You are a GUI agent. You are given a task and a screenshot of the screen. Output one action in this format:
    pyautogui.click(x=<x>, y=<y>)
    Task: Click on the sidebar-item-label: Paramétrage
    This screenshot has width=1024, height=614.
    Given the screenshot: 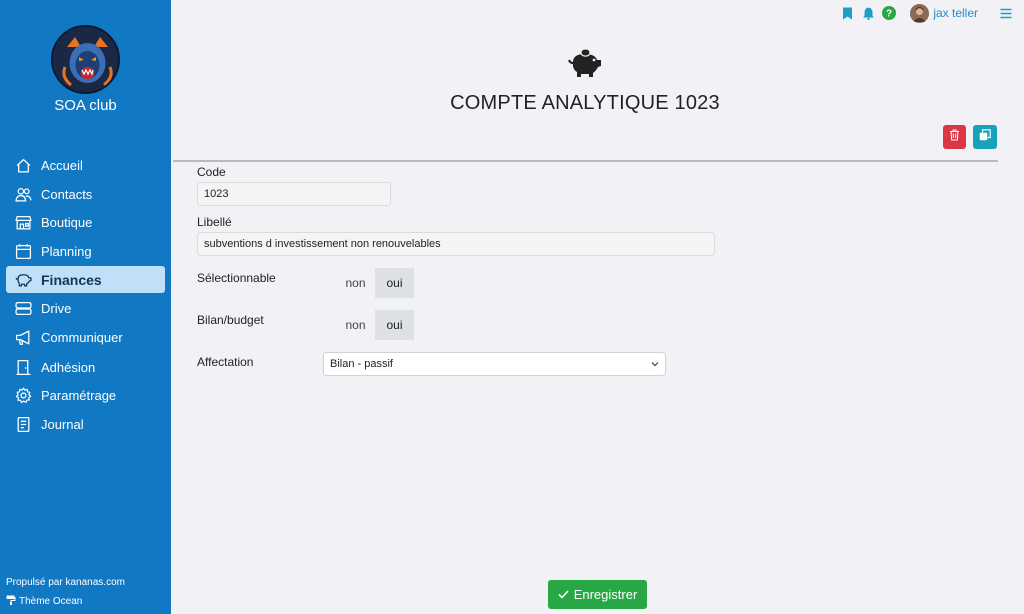 What is the action you would take?
    pyautogui.click(x=79, y=396)
    